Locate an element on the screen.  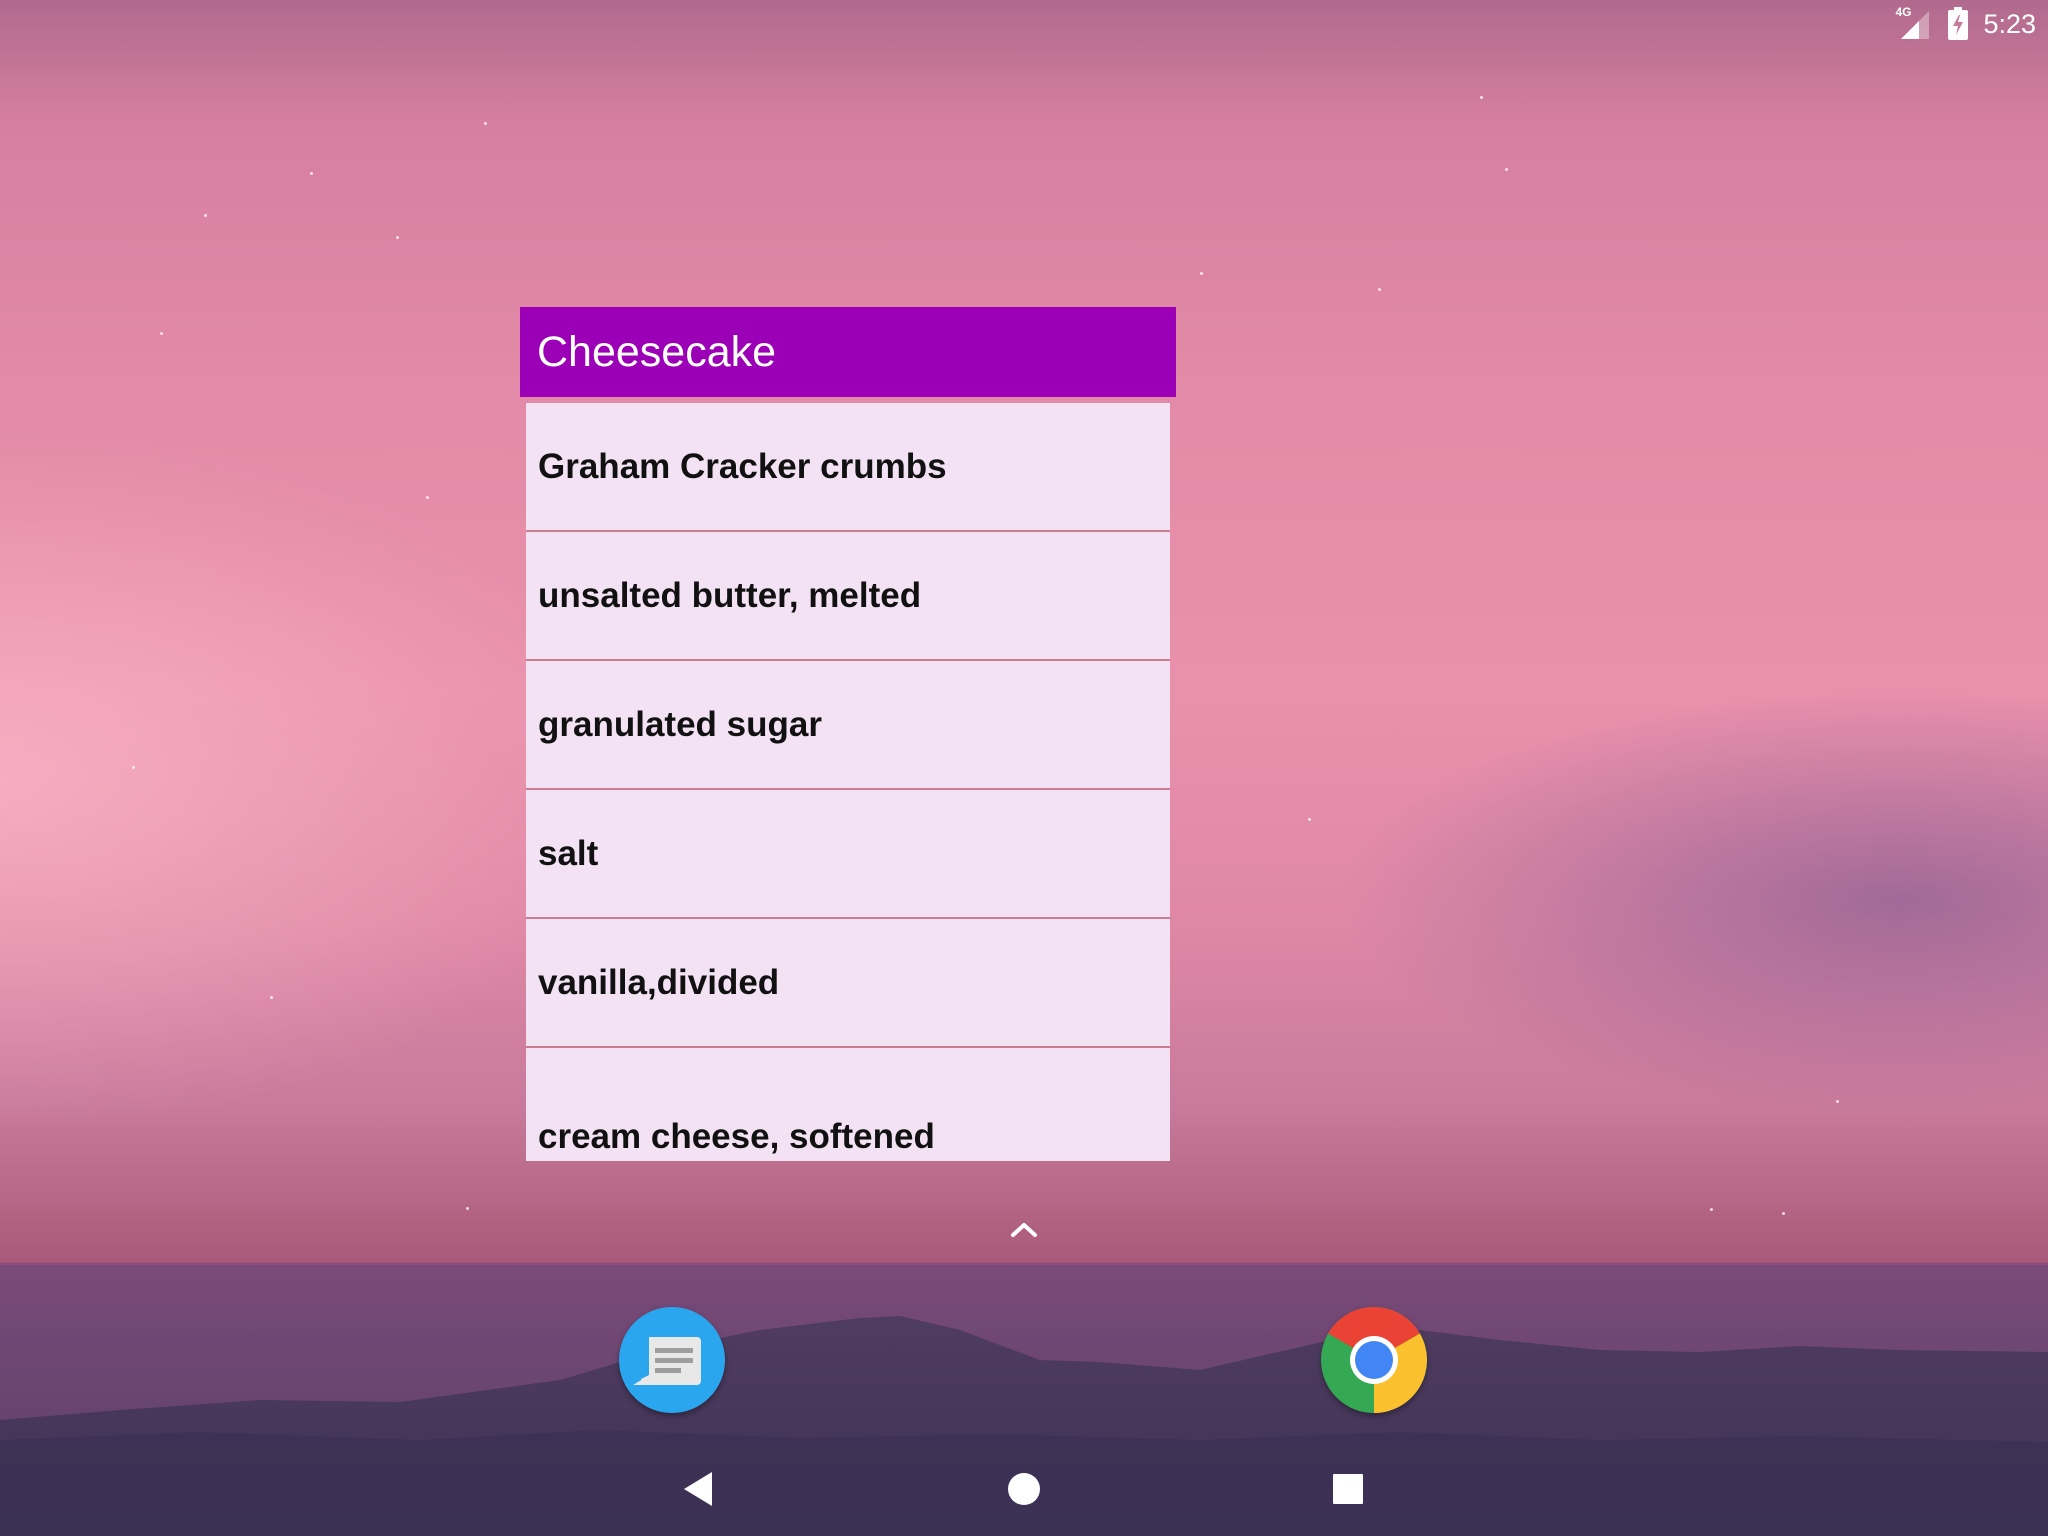
navigation-bar is located at coordinates (1024, 1488).